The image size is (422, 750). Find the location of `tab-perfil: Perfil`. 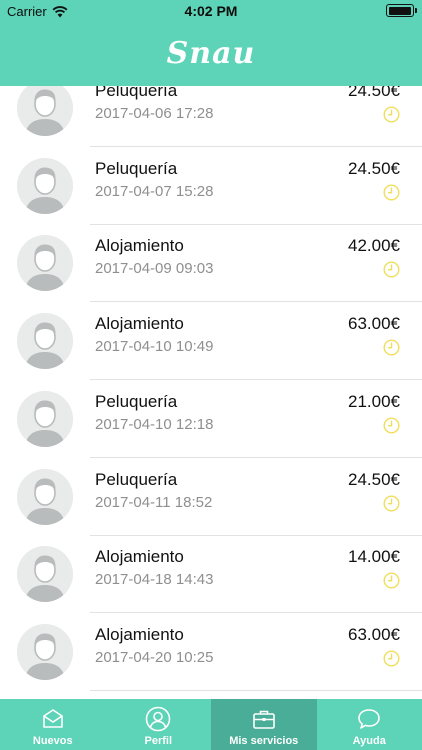

tab-perfil: Perfil is located at coordinates (159, 724).